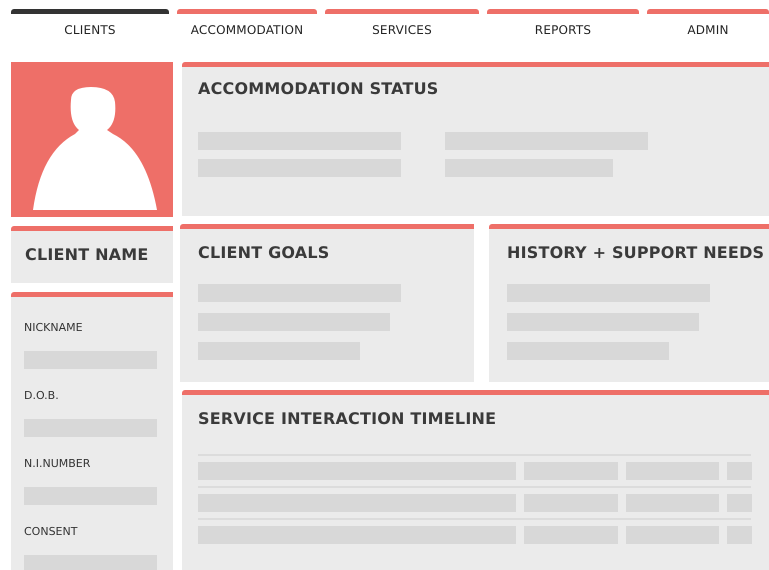 The image size is (769, 570). I want to click on nav-tab: CLIENTS, so click(90, 24).